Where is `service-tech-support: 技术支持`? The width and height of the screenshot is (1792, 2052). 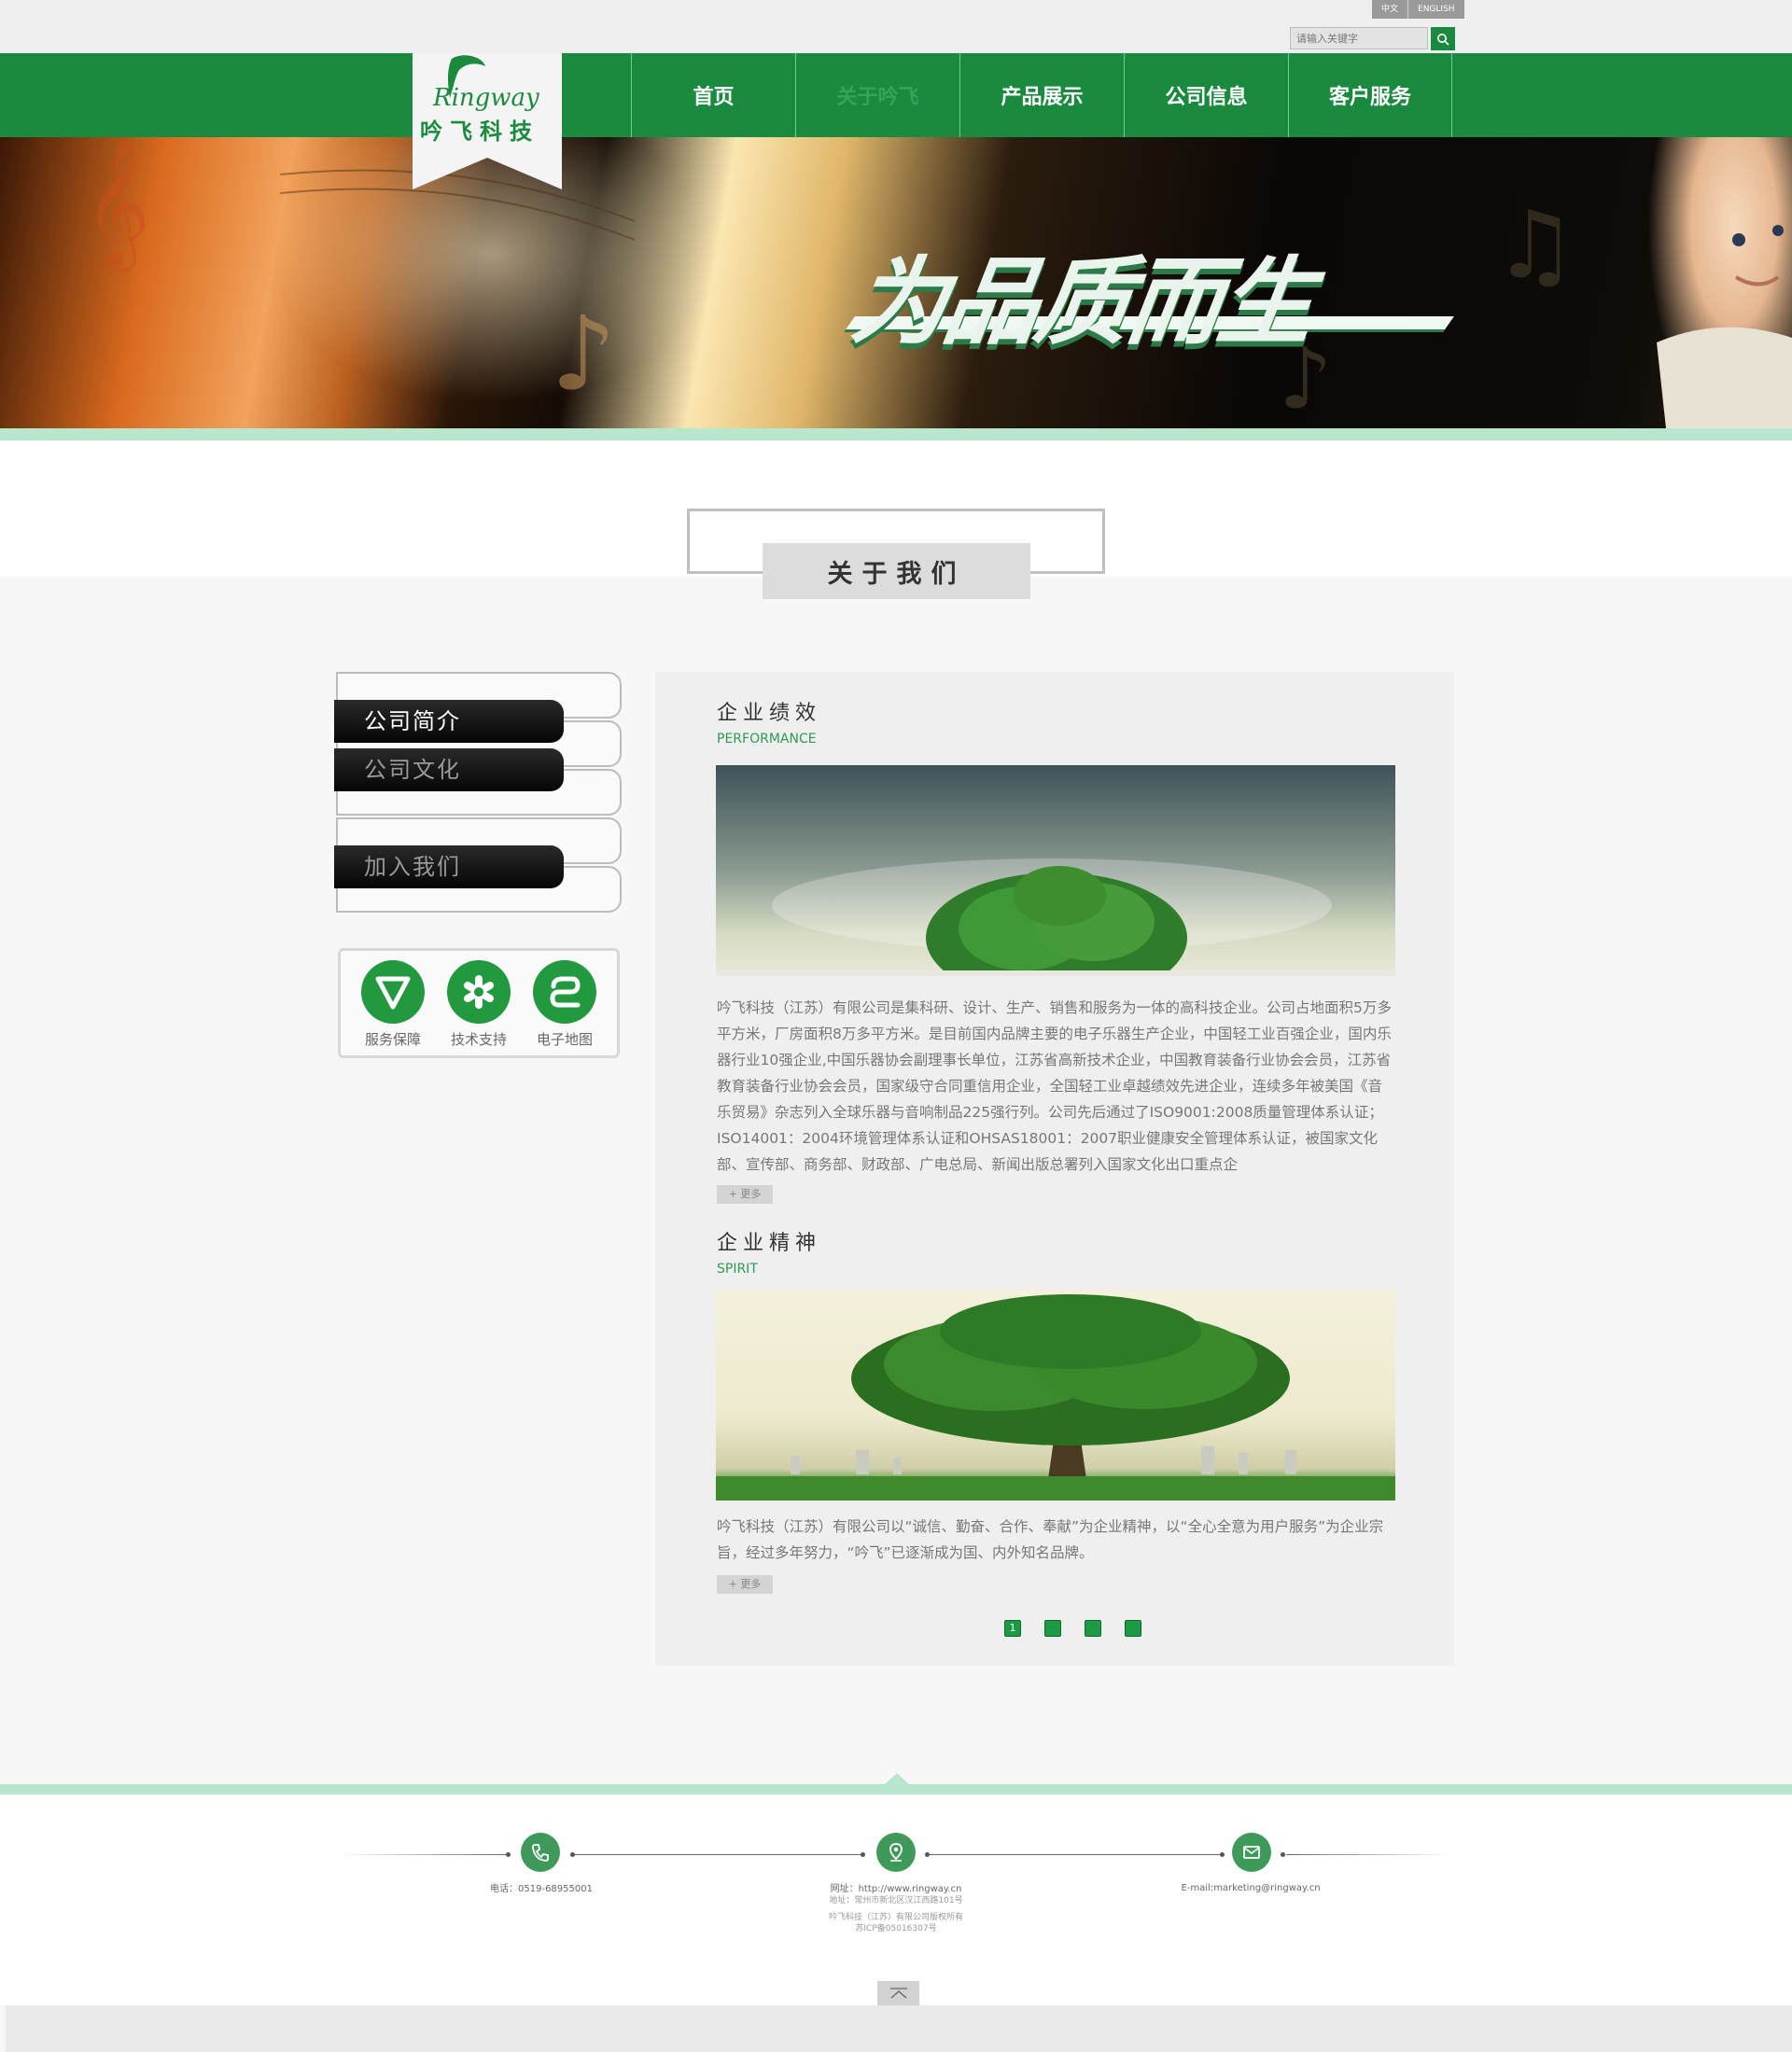 service-tech-support: 技术支持 is located at coordinates (478, 1007).